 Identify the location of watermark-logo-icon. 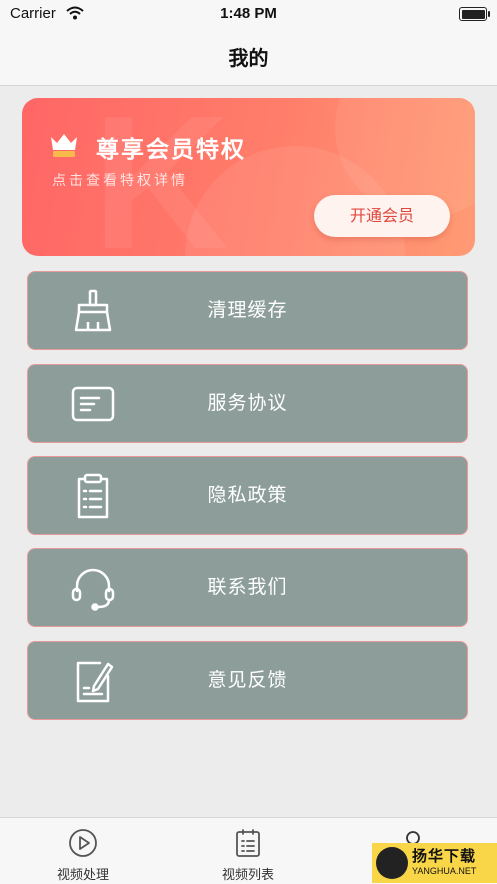
(392, 863).